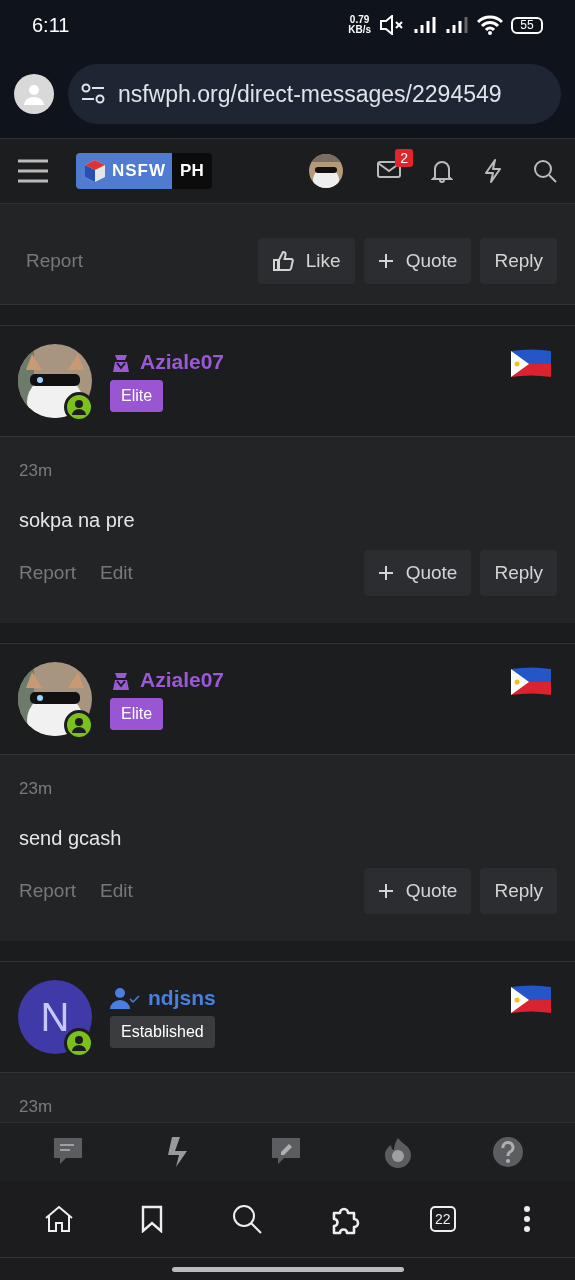  Describe the element at coordinates (310, 94) in the screenshot. I see `url-text: nsfwph.org/direct-messages/2294549` at that location.